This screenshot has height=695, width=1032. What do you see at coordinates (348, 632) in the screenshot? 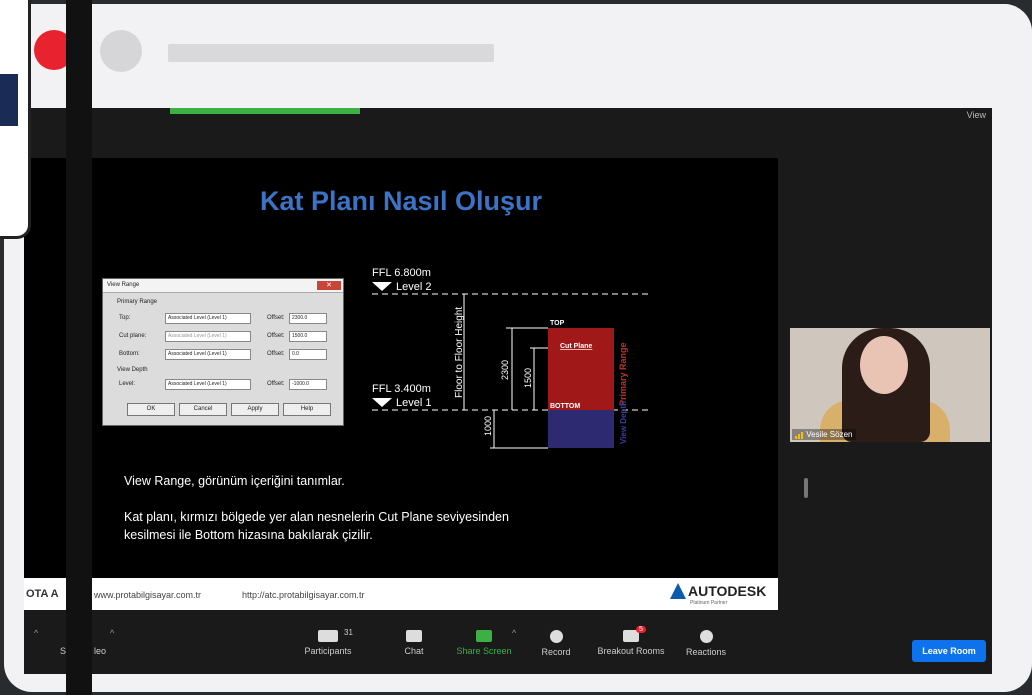
I see `participants-count: 31` at bounding box center [348, 632].